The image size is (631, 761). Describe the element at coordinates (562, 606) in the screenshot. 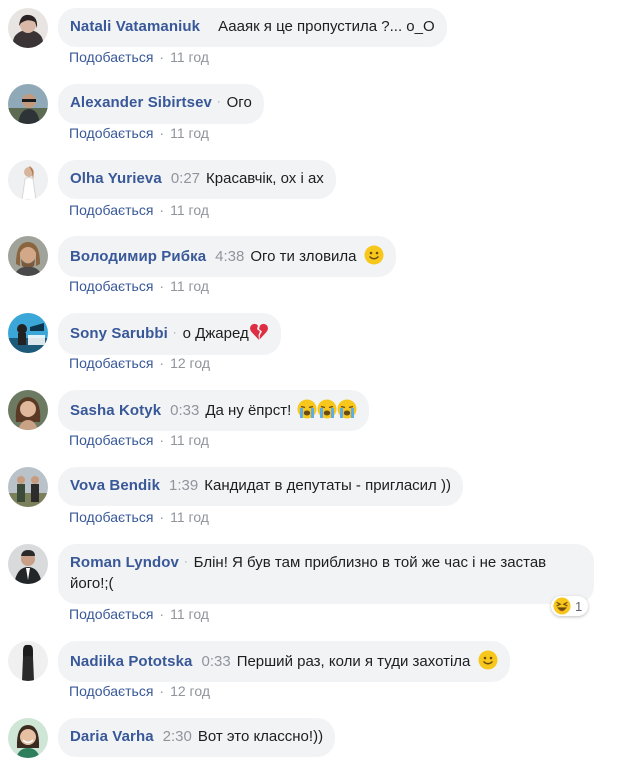

I see `haha-reaction-icon` at that location.